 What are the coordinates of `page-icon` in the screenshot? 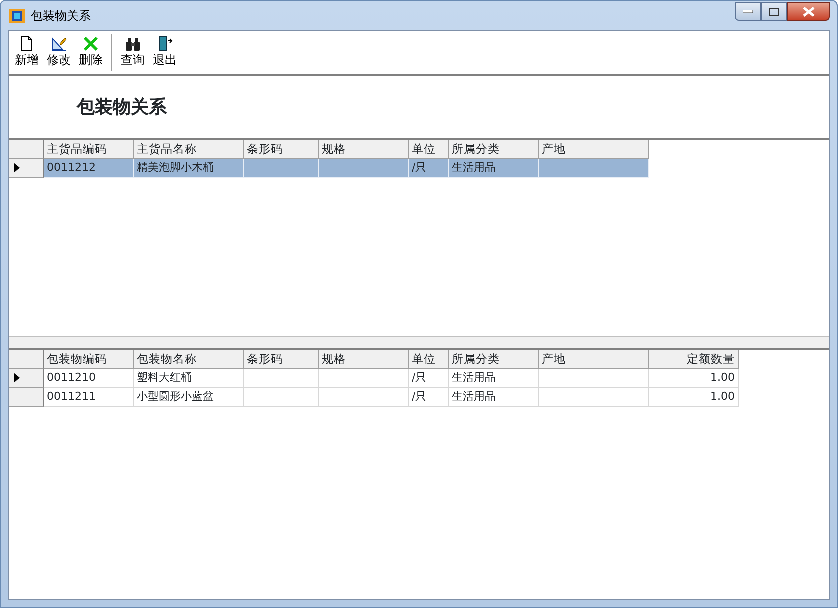 It's located at (27, 44).